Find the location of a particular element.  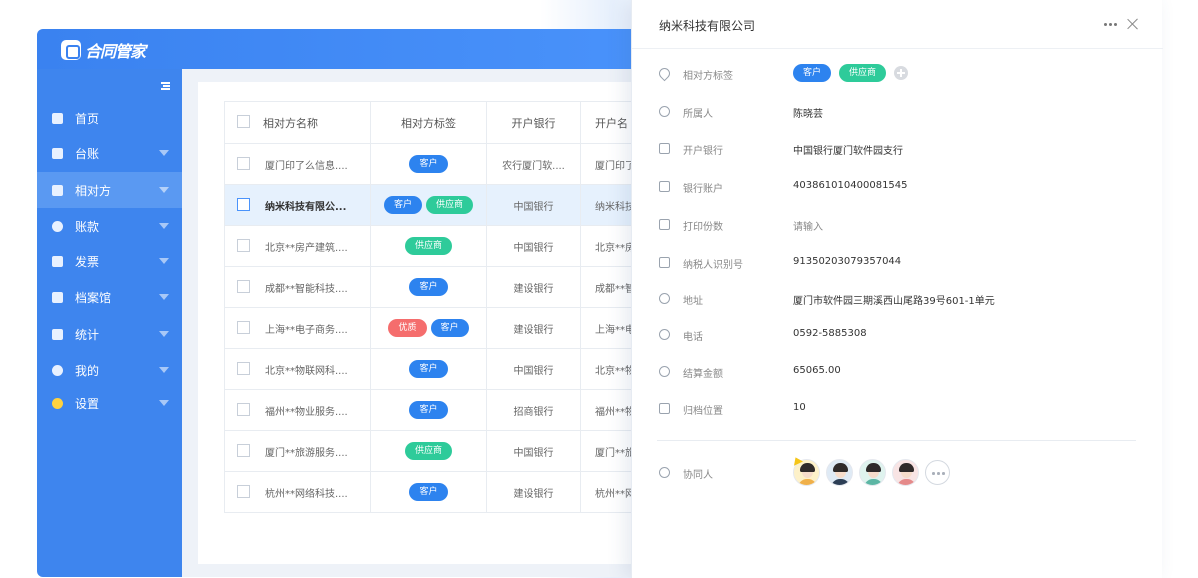

sidebar-item-archive: 档案馆 is located at coordinates (109, 297).